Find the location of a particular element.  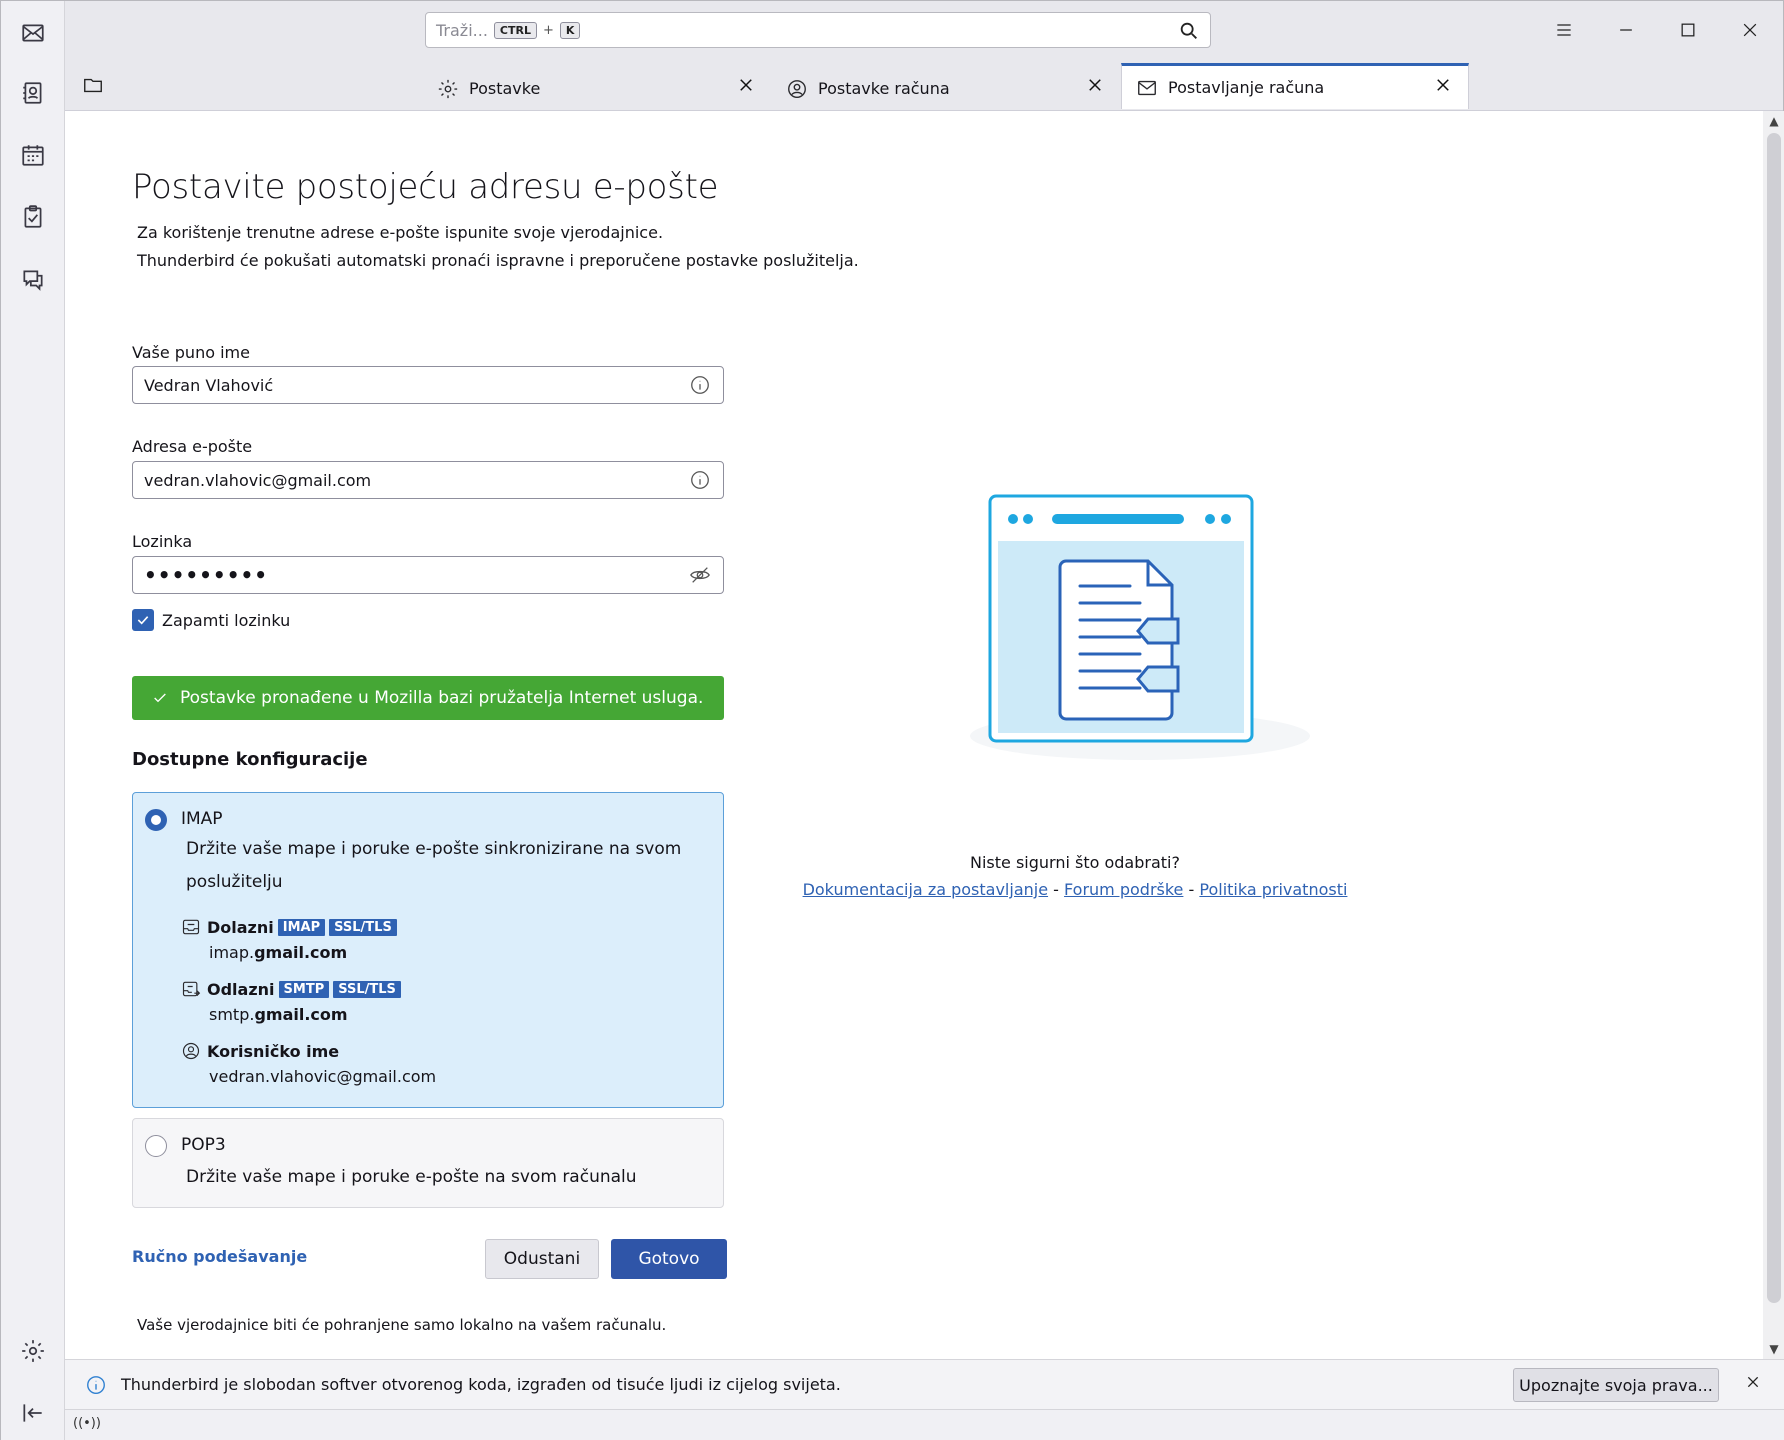

eye-slash-icon is located at coordinates (700, 575).